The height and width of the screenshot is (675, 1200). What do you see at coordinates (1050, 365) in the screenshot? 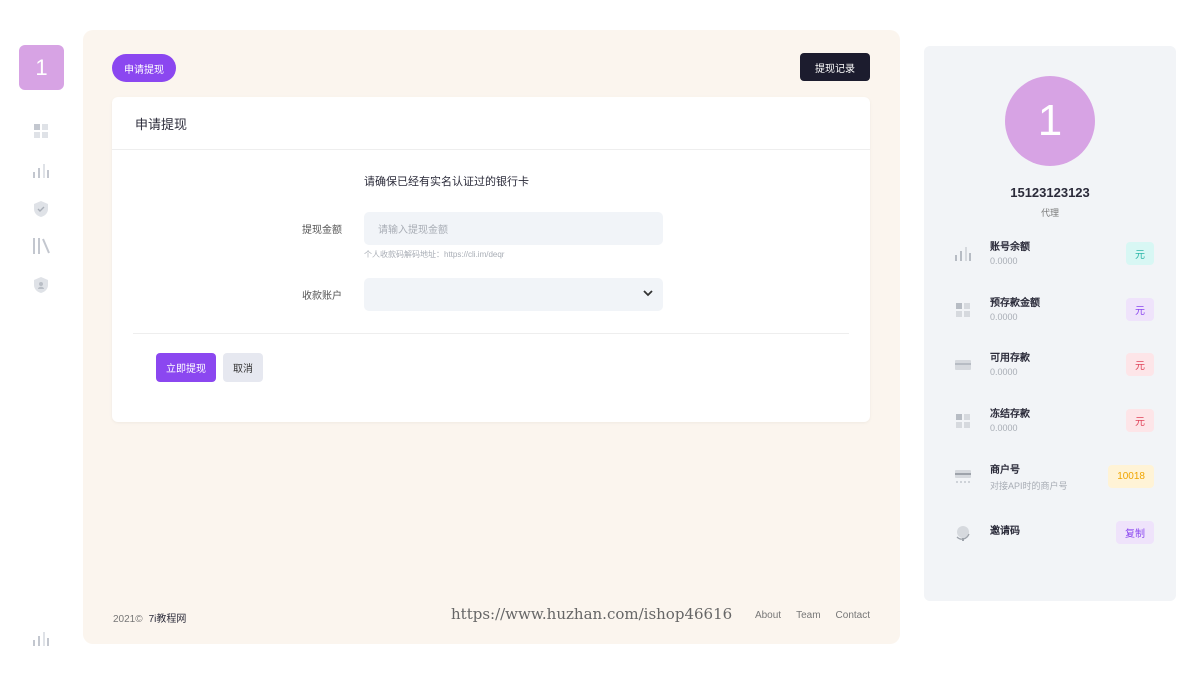
I see `stat-row-available: 可用存款 0.0000 元` at bounding box center [1050, 365].